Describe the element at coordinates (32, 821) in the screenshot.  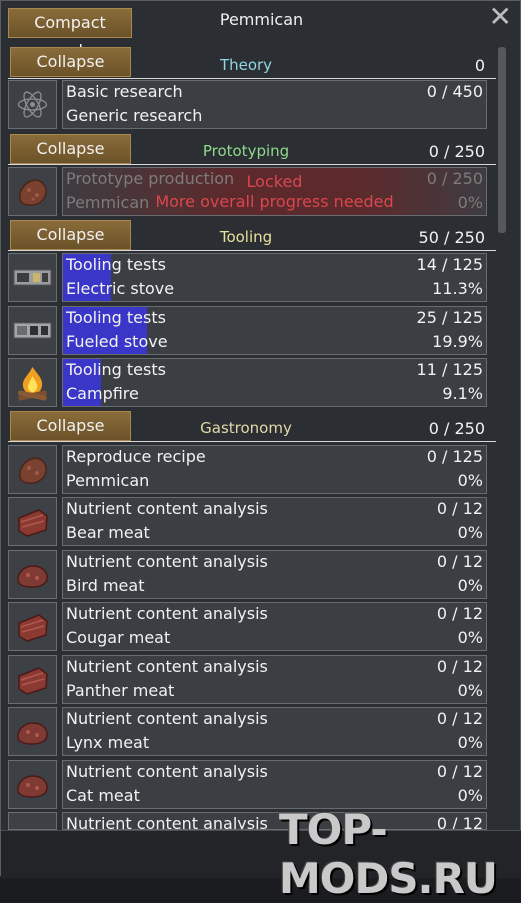
I see `meat-icon` at that location.